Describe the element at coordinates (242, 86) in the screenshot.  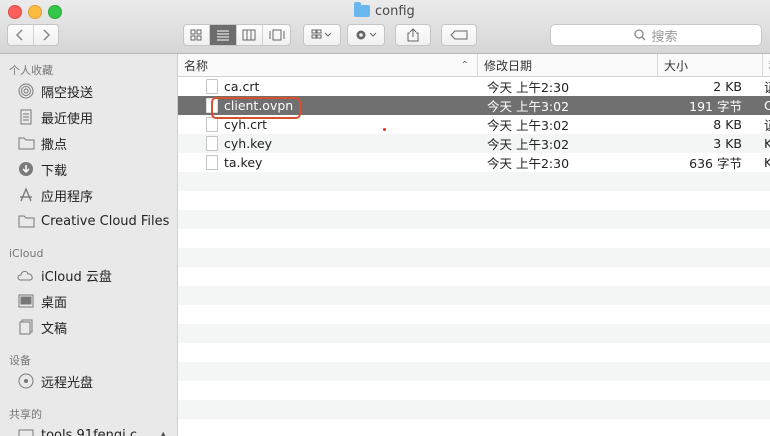
I see `file-name: ca.crt` at that location.